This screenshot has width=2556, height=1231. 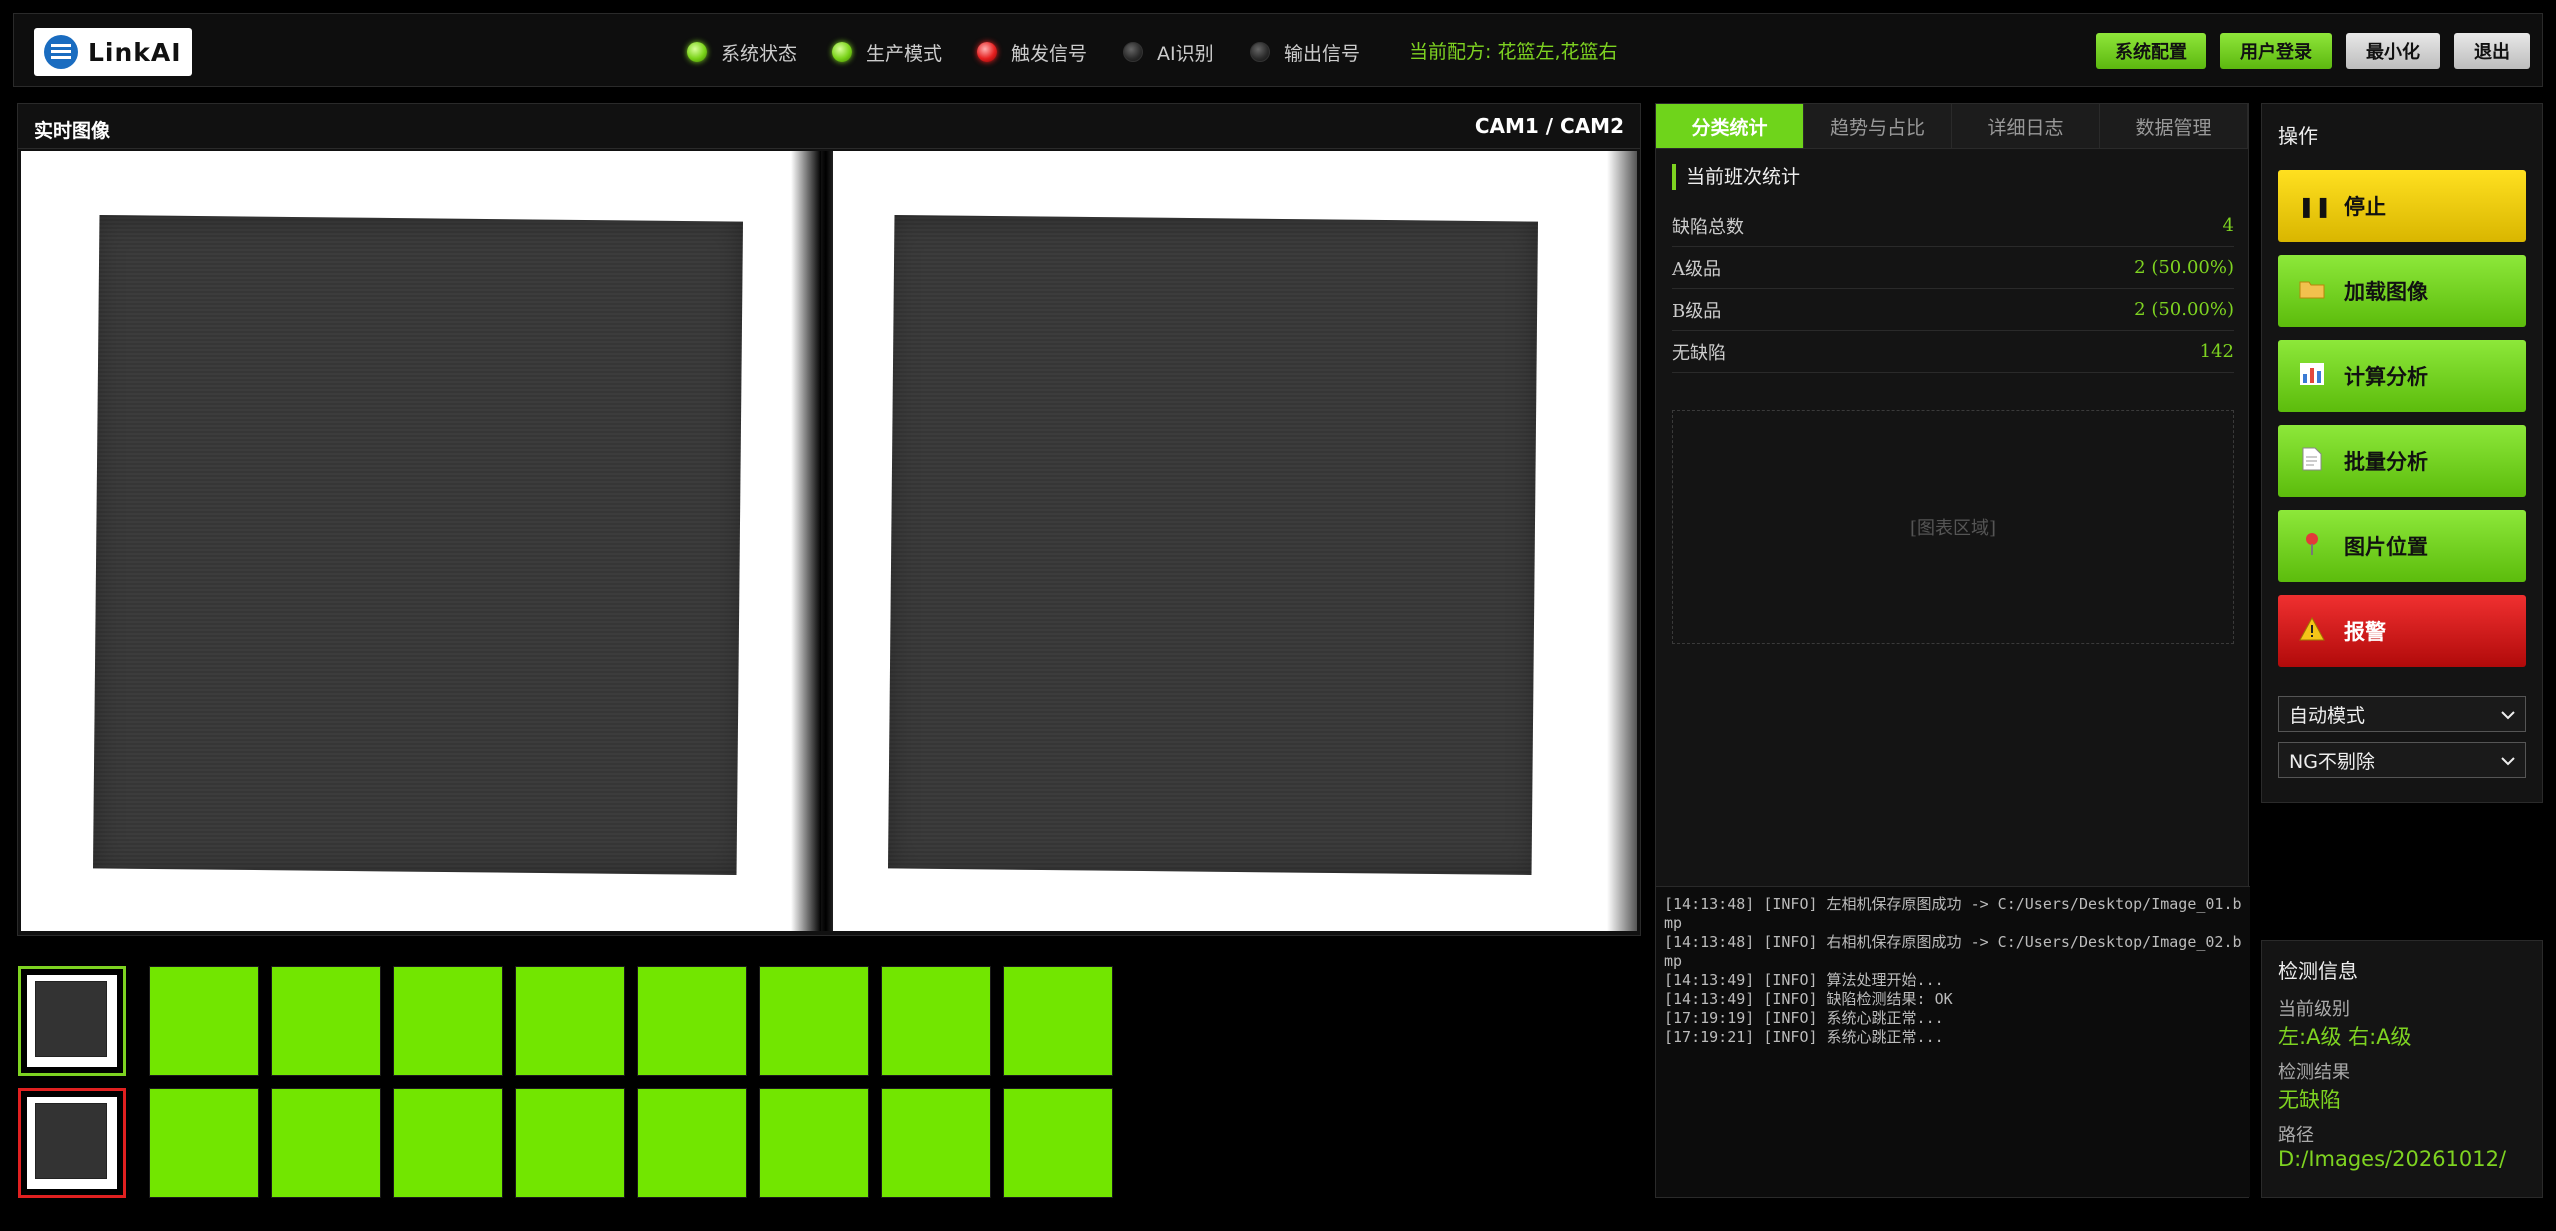 I want to click on indicator-label: 输出信号, so click(x=1322, y=53).